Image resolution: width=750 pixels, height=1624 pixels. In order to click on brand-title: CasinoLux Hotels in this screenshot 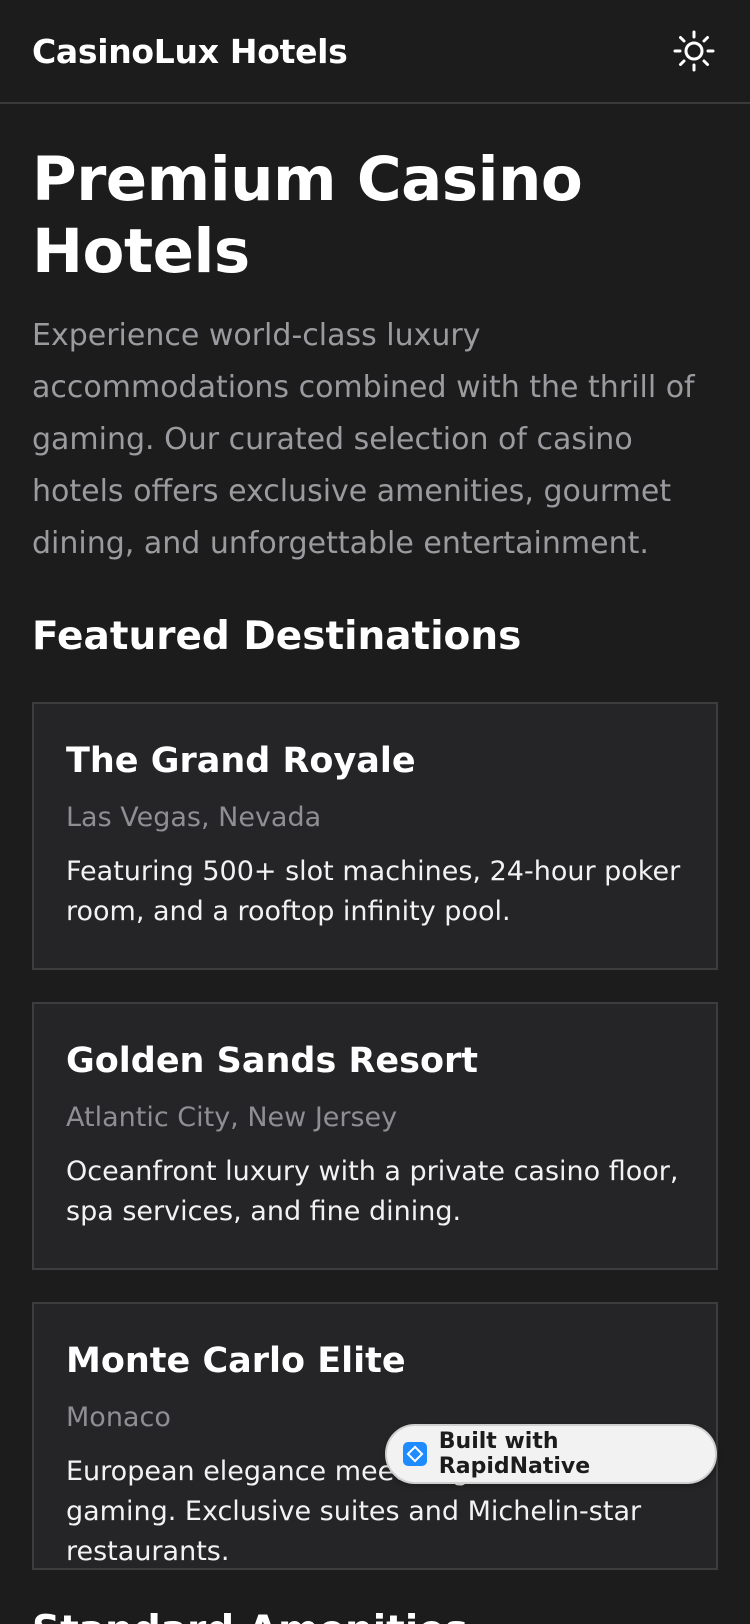, I will do `click(190, 51)`.